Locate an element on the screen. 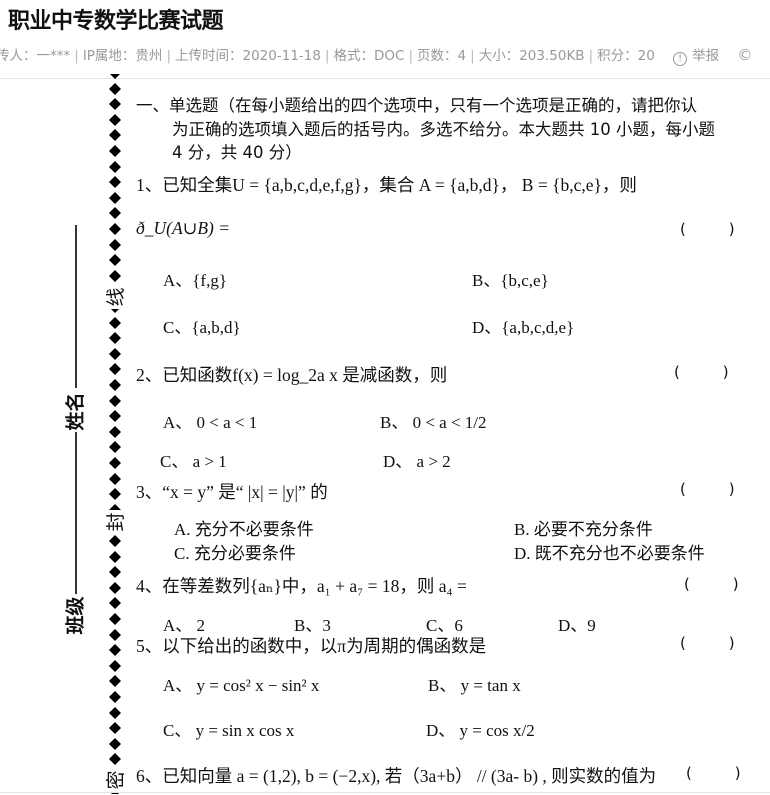 The width and height of the screenshot is (770, 795). option-d: D. 既不充分也不必要条件 is located at coordinates (609, 553).